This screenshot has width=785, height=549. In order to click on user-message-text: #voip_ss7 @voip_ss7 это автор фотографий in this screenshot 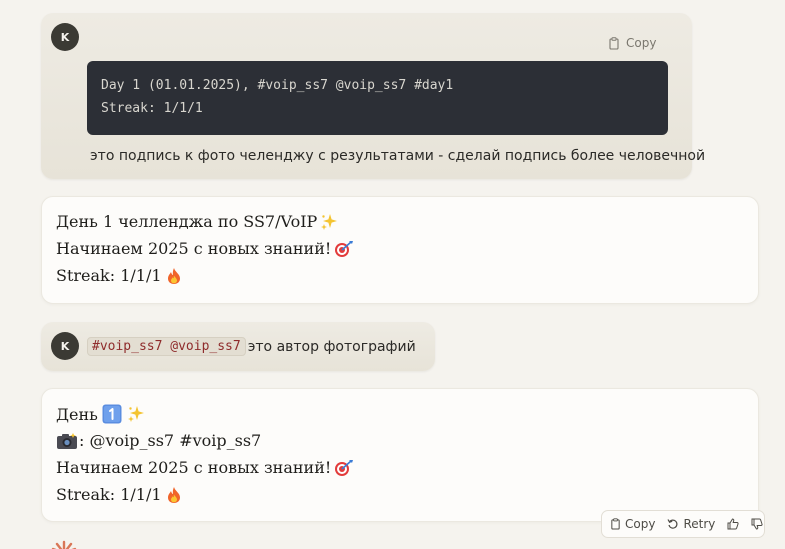, I will do `click(251, 346)`.